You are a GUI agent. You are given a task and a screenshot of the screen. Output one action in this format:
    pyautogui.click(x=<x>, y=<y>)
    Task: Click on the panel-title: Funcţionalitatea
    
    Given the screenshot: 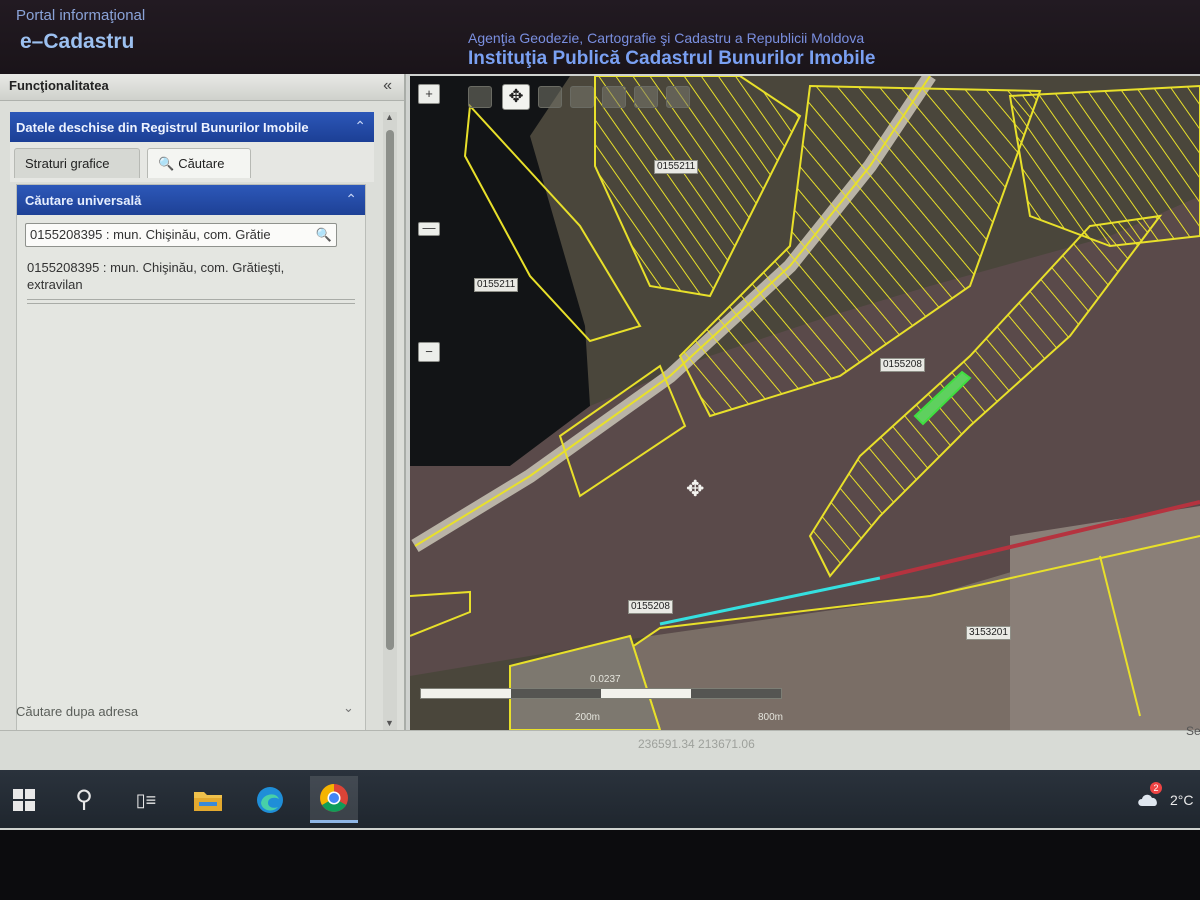 What is the action you would take?
    pyautogui.click(x=59, y=85)
    